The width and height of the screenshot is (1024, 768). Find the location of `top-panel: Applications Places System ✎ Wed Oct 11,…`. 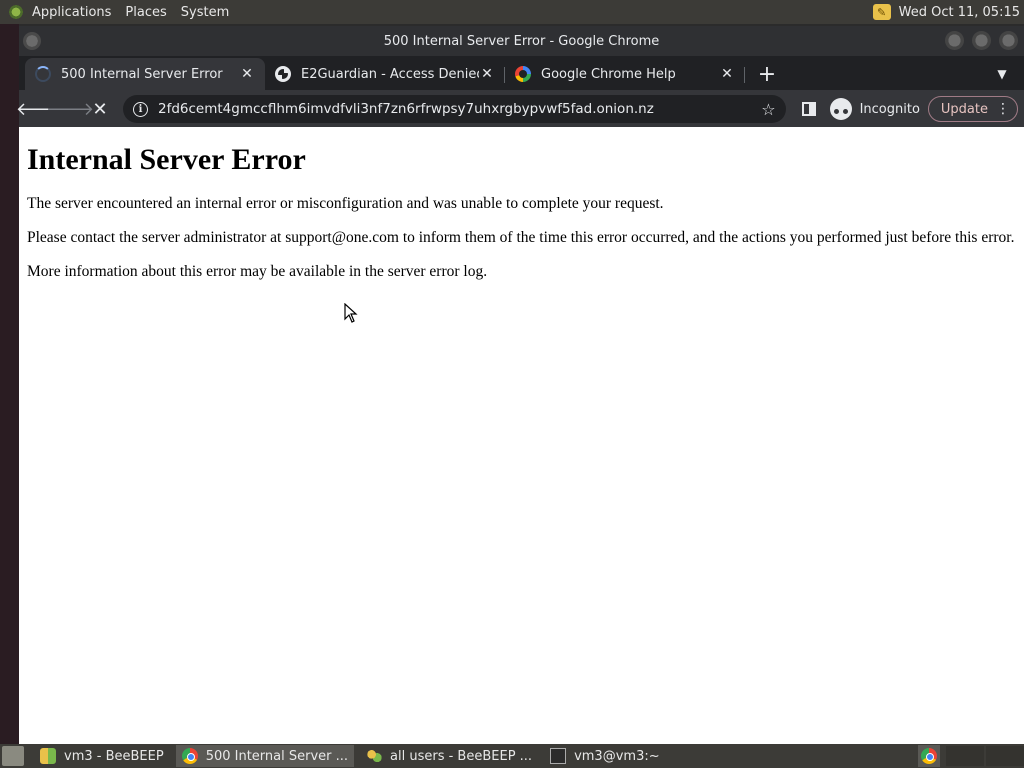

top-panel: Applications Places System ✎ Wed Oct 11,… is located at coordinates (512, 12).